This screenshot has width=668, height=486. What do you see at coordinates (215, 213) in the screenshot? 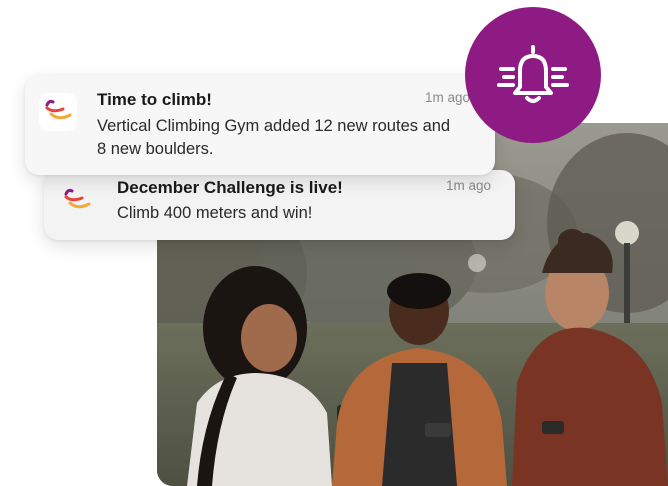
I see `notification-body: Climb 400 meters and win!` at bounding box center [215, 213].